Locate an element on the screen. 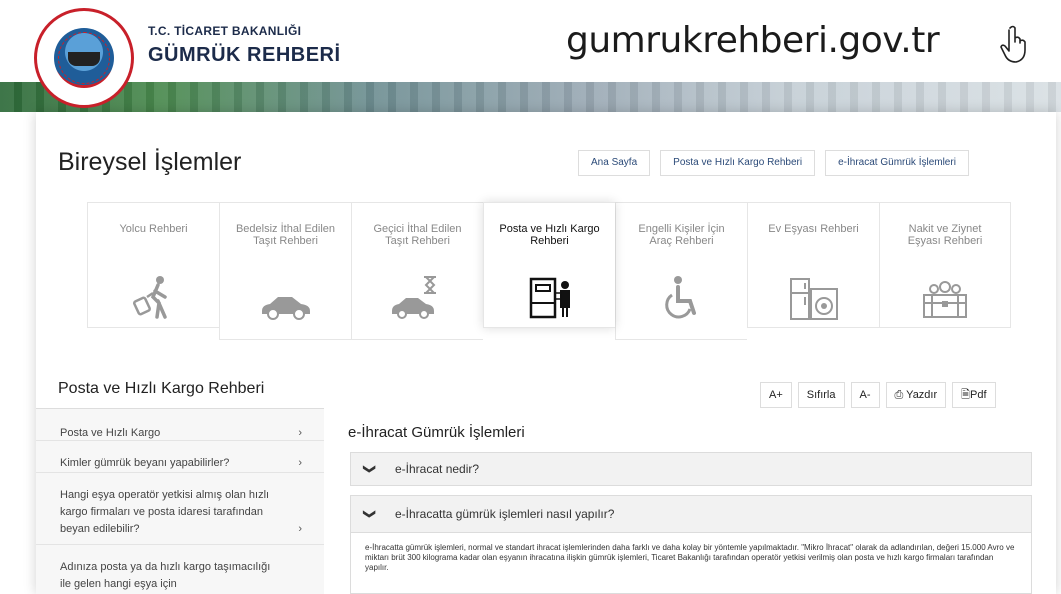 This screenshot has width=1061, height=594. tile-duty-free-vehicle-guide: Bedelsiz İthal Edilen Taşıt Rehberi is located at coordinates (285, 271).